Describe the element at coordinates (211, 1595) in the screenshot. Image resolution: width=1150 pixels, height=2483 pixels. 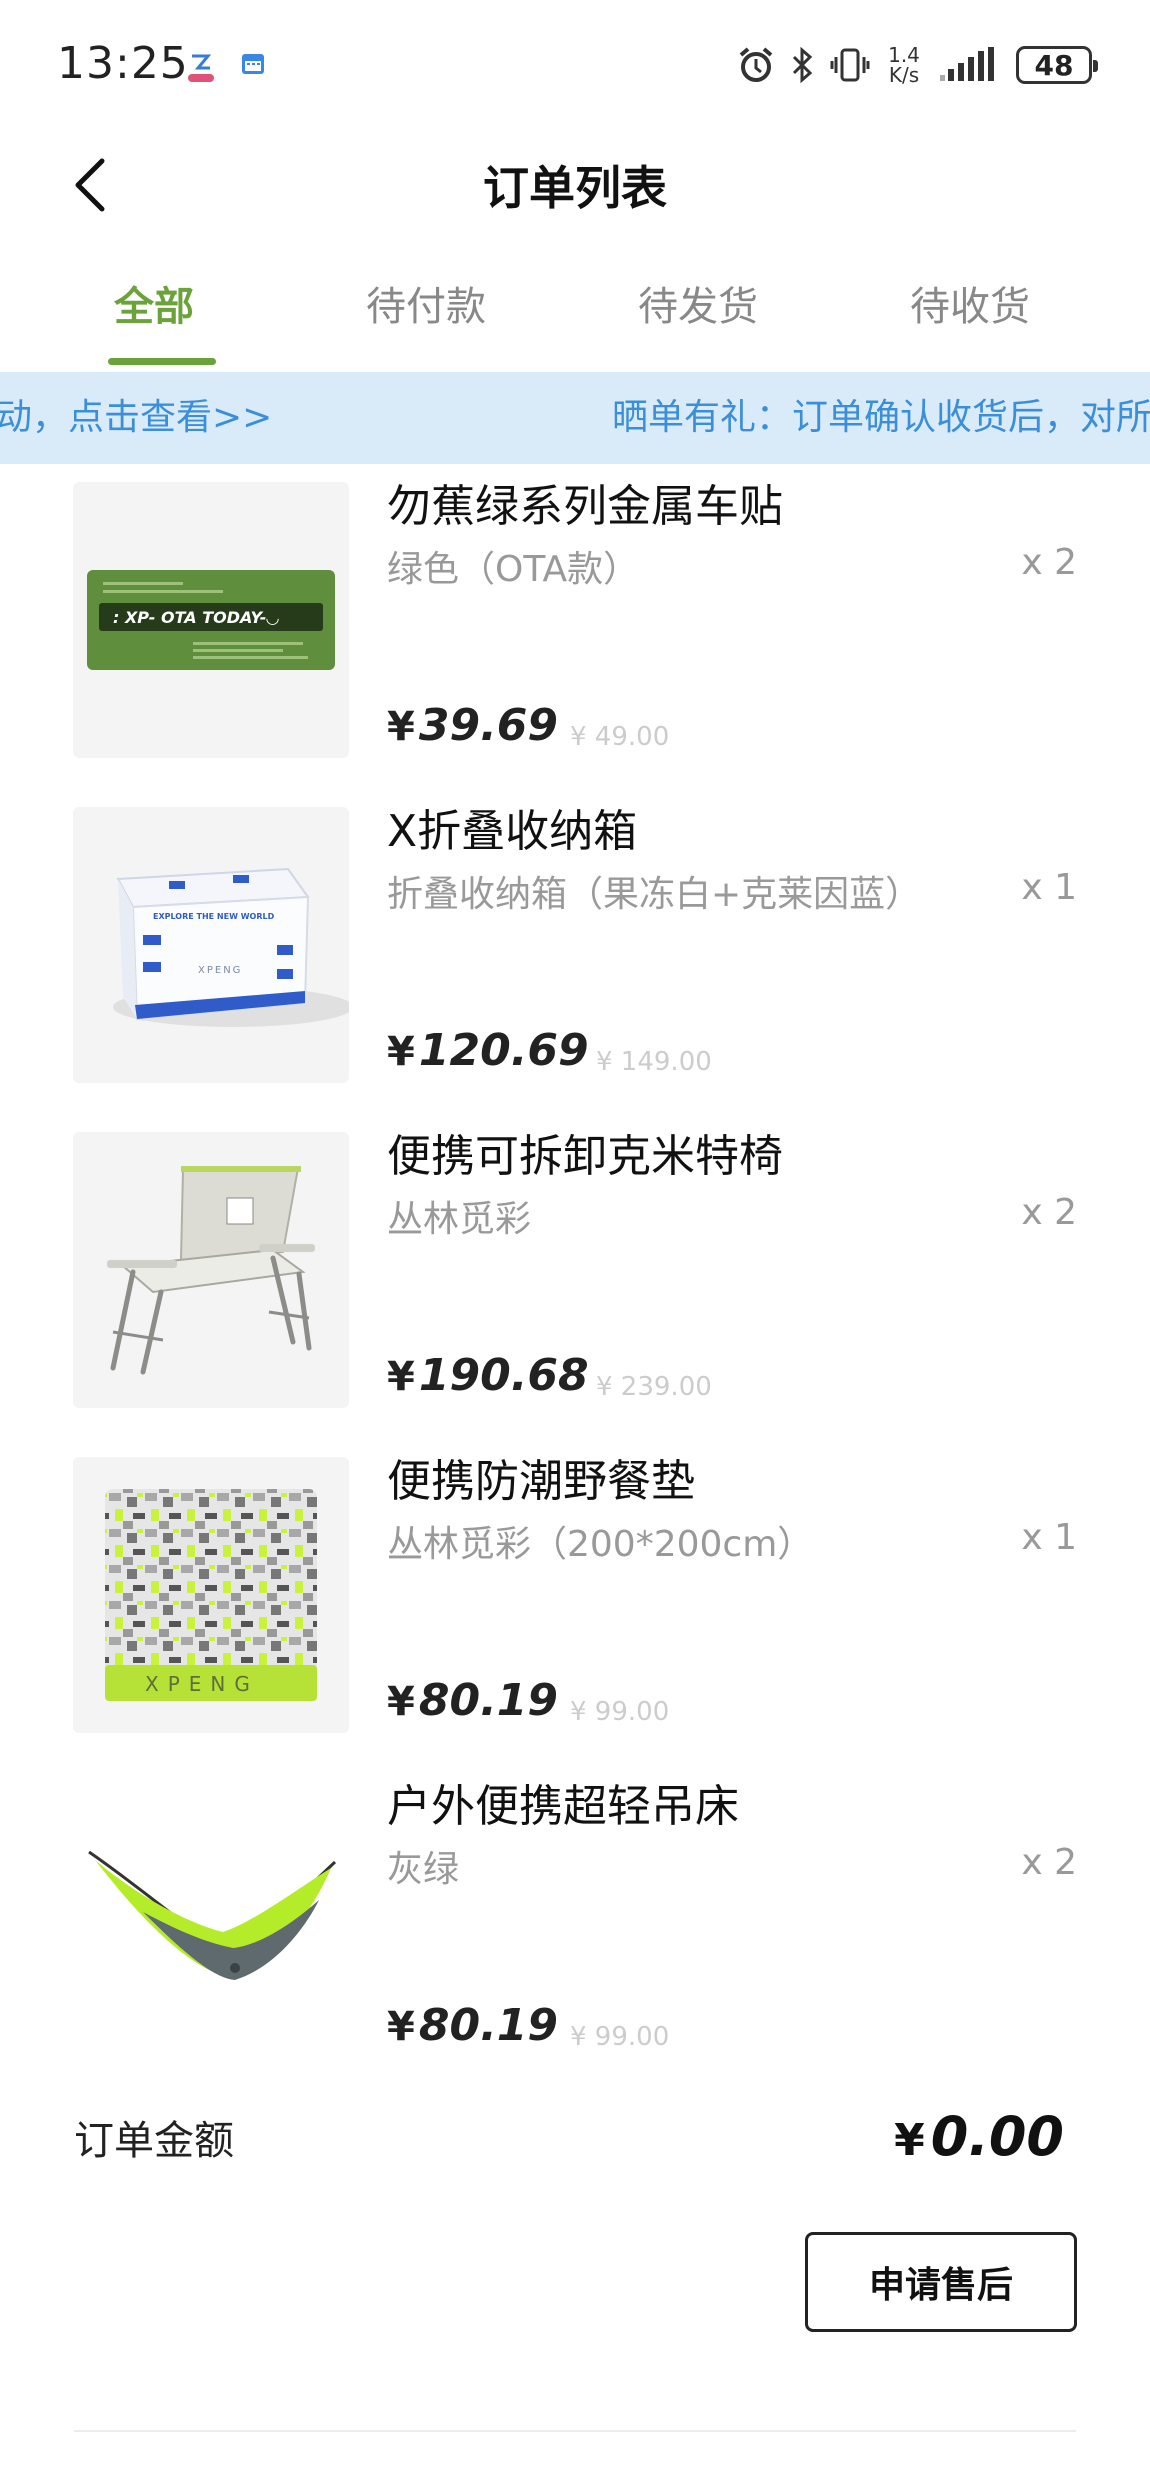
I see `product-image-picnic-mat: XPENG` at that location.